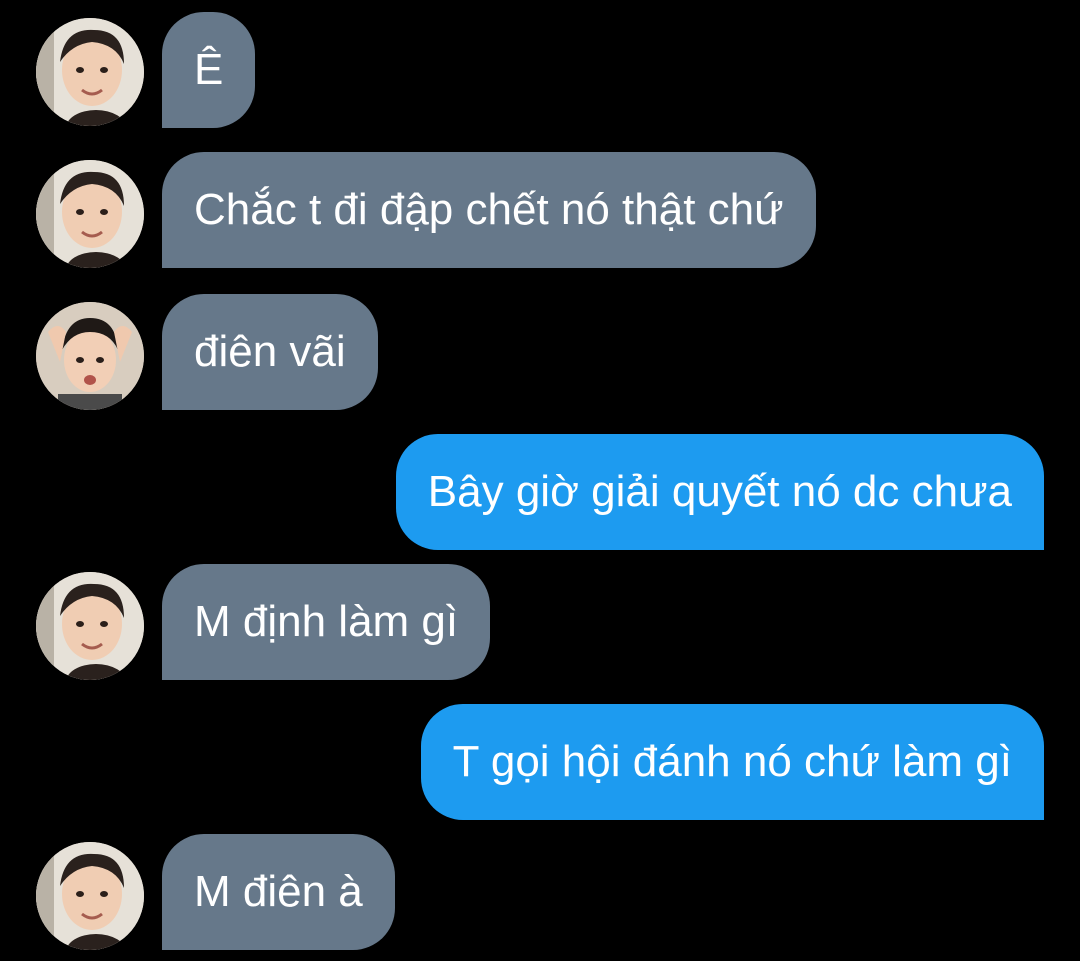 Image resolution: width=1080 pixels, height=961 pixels. I want to click on message-bubble-outgoing: Bây giờ giải quyết nó dc chưa, so click(719, 492).